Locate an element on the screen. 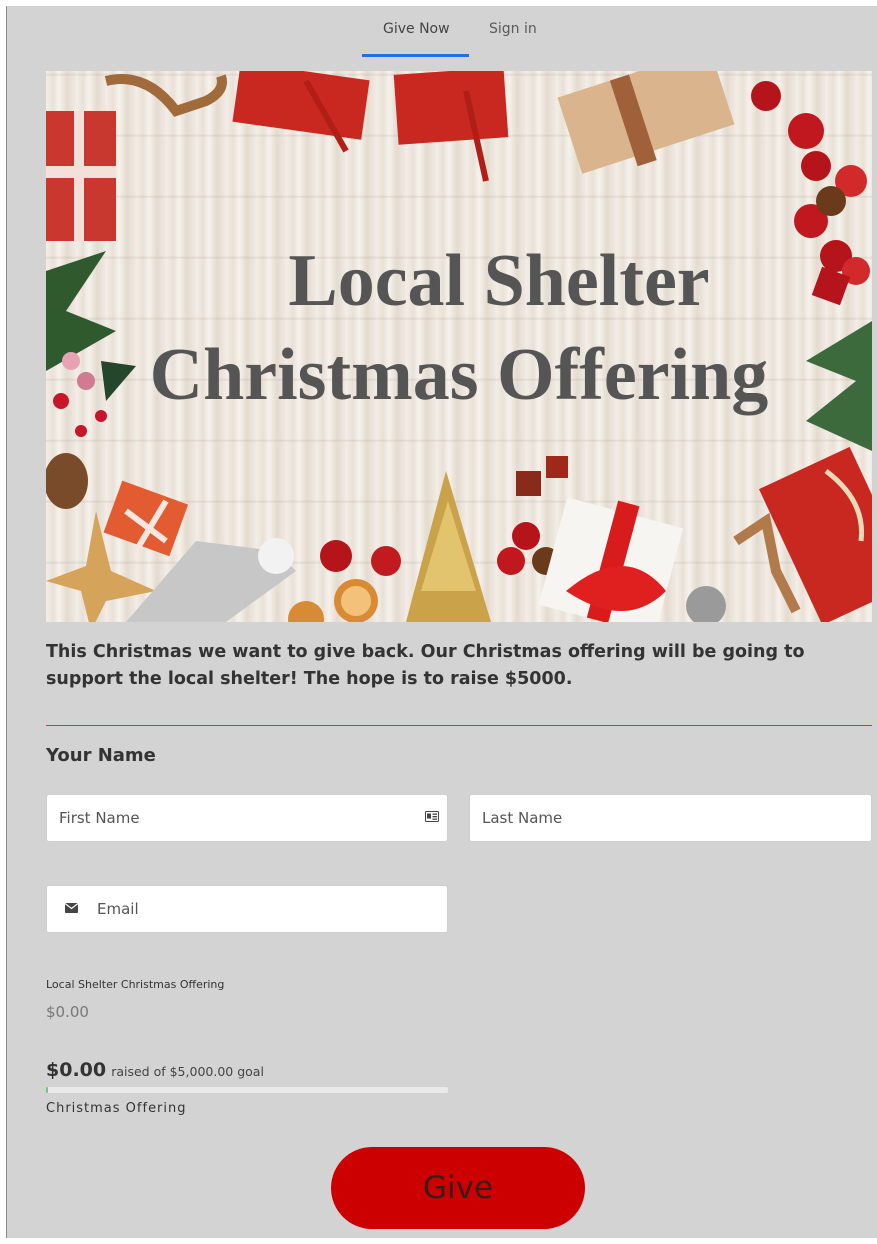  hero-title-line-1: Local Shelter is located at coordinates (499, 281).